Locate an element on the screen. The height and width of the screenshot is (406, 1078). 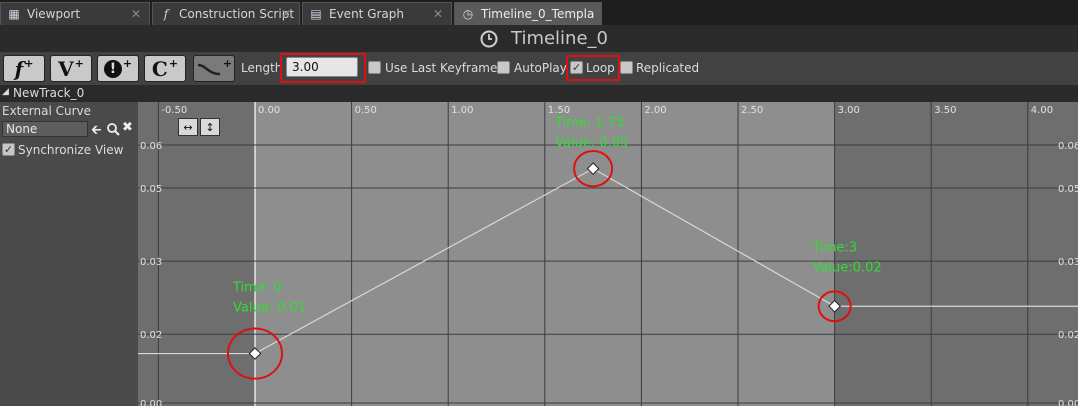
autoplay-label: AutoPlay is located at coordinates (540, 68).